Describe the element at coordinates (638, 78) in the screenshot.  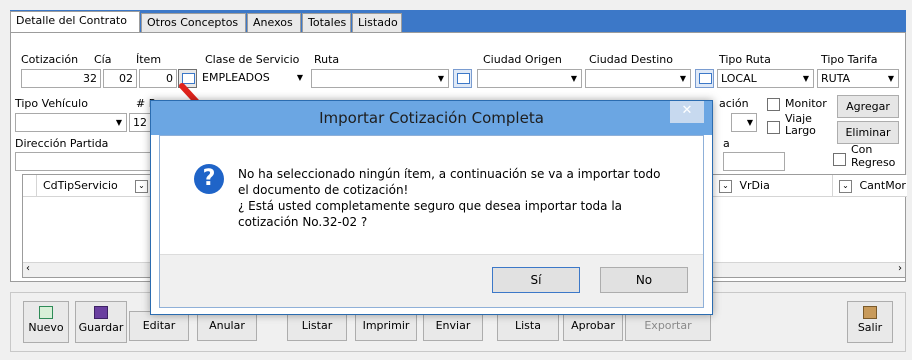
I see `ciudad-destino-select: ▼` at that location.